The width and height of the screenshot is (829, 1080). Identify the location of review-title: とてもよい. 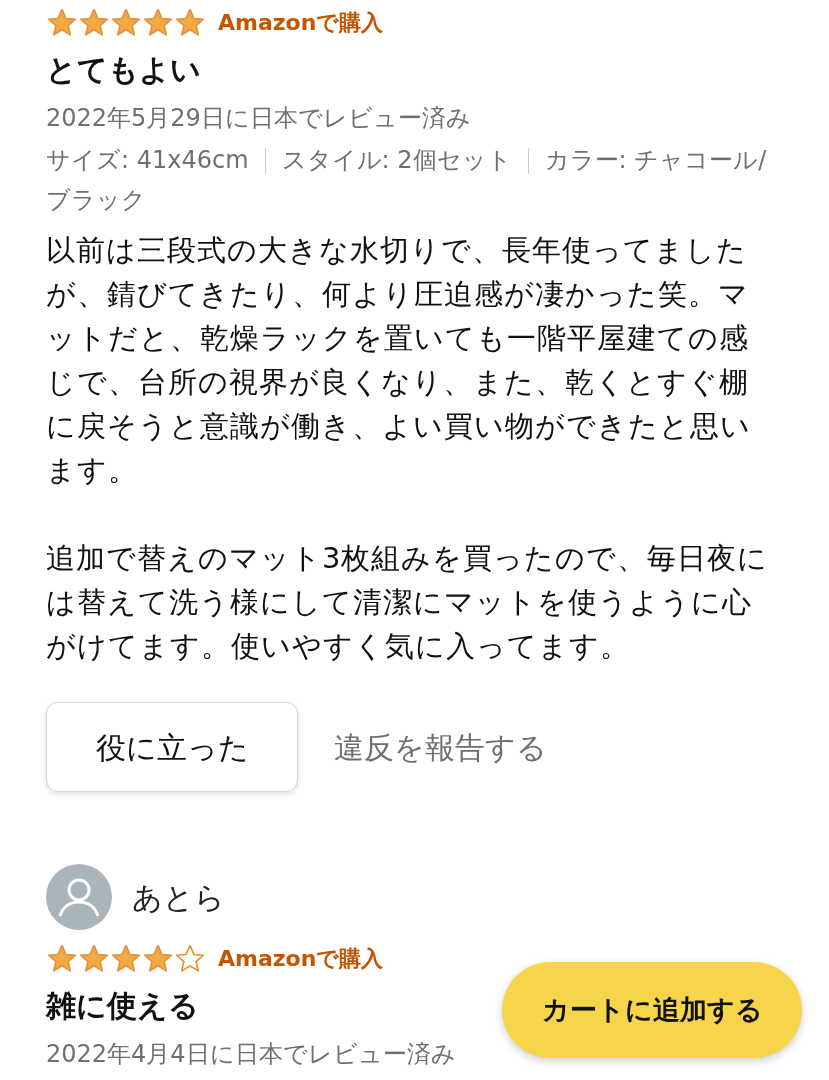
(123, 70).